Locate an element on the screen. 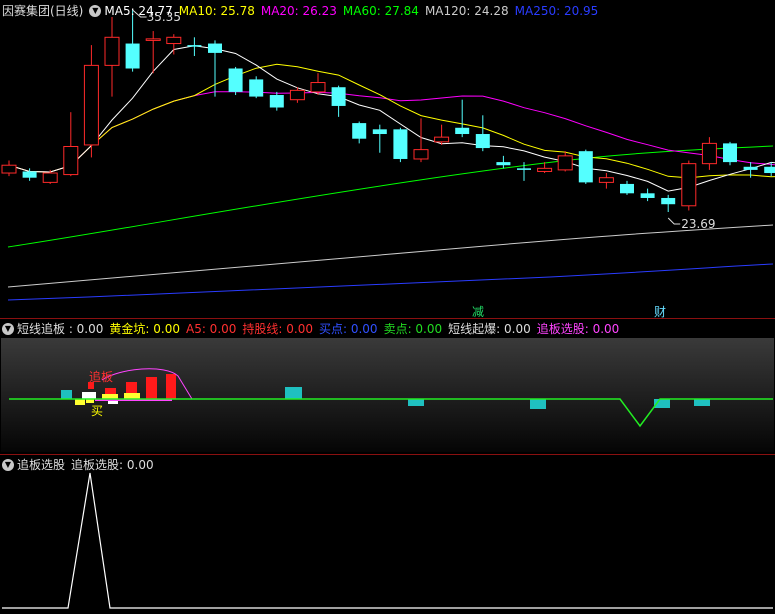 The image size is (775, 614). legend-sell-point: 卖点: 0.00 is located at coordinates (413, 329).